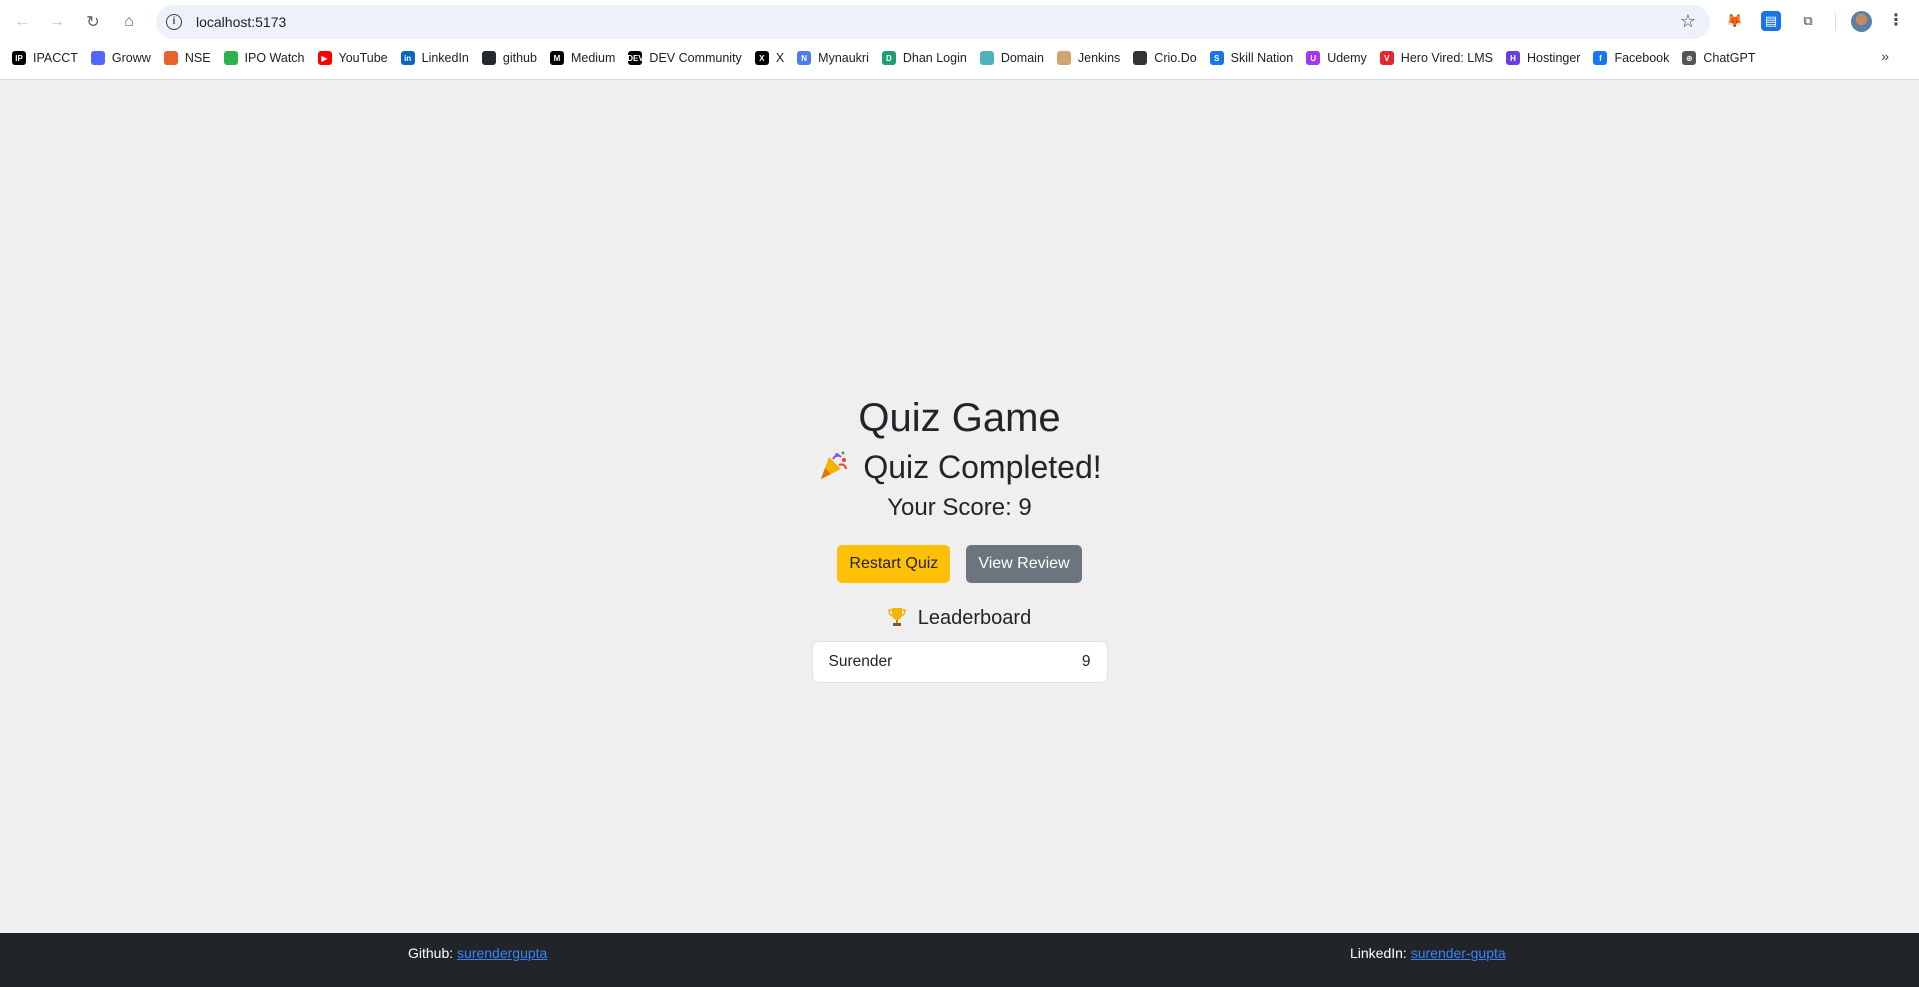  I want to click on leaderboard-row: Surender 9, so click(960, 662).